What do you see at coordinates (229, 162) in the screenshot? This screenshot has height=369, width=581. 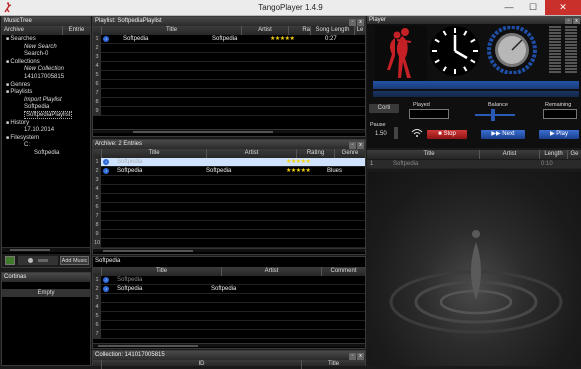 I see `table-row: 1 ♪ Softpedia ★★★★★` at bounding box center [229, 162].